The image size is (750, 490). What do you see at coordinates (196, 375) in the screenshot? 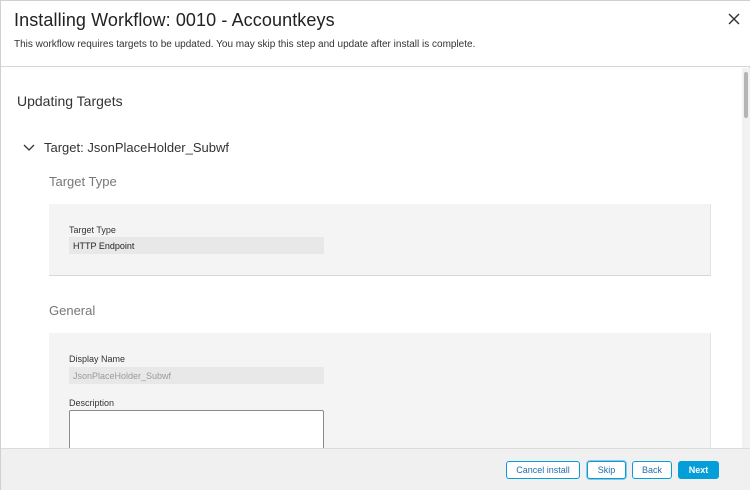
I see `display-name-field: JsonPlaceHolder_Subwf` at bounding box center [196, 375].